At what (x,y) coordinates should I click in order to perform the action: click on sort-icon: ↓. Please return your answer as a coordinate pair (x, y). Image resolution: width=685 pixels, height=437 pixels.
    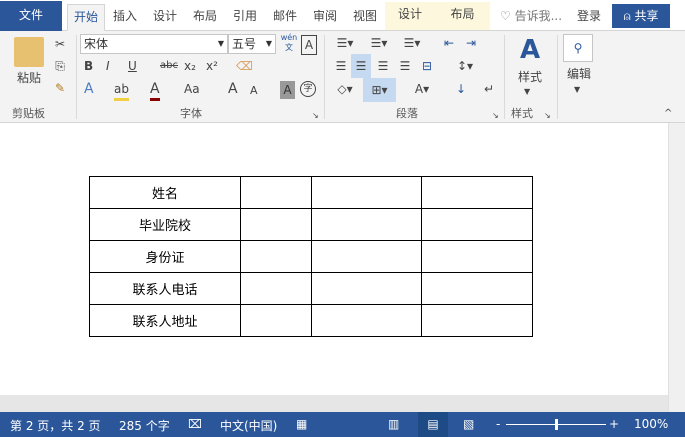
    Looking at the image, I should click on (461, 89).